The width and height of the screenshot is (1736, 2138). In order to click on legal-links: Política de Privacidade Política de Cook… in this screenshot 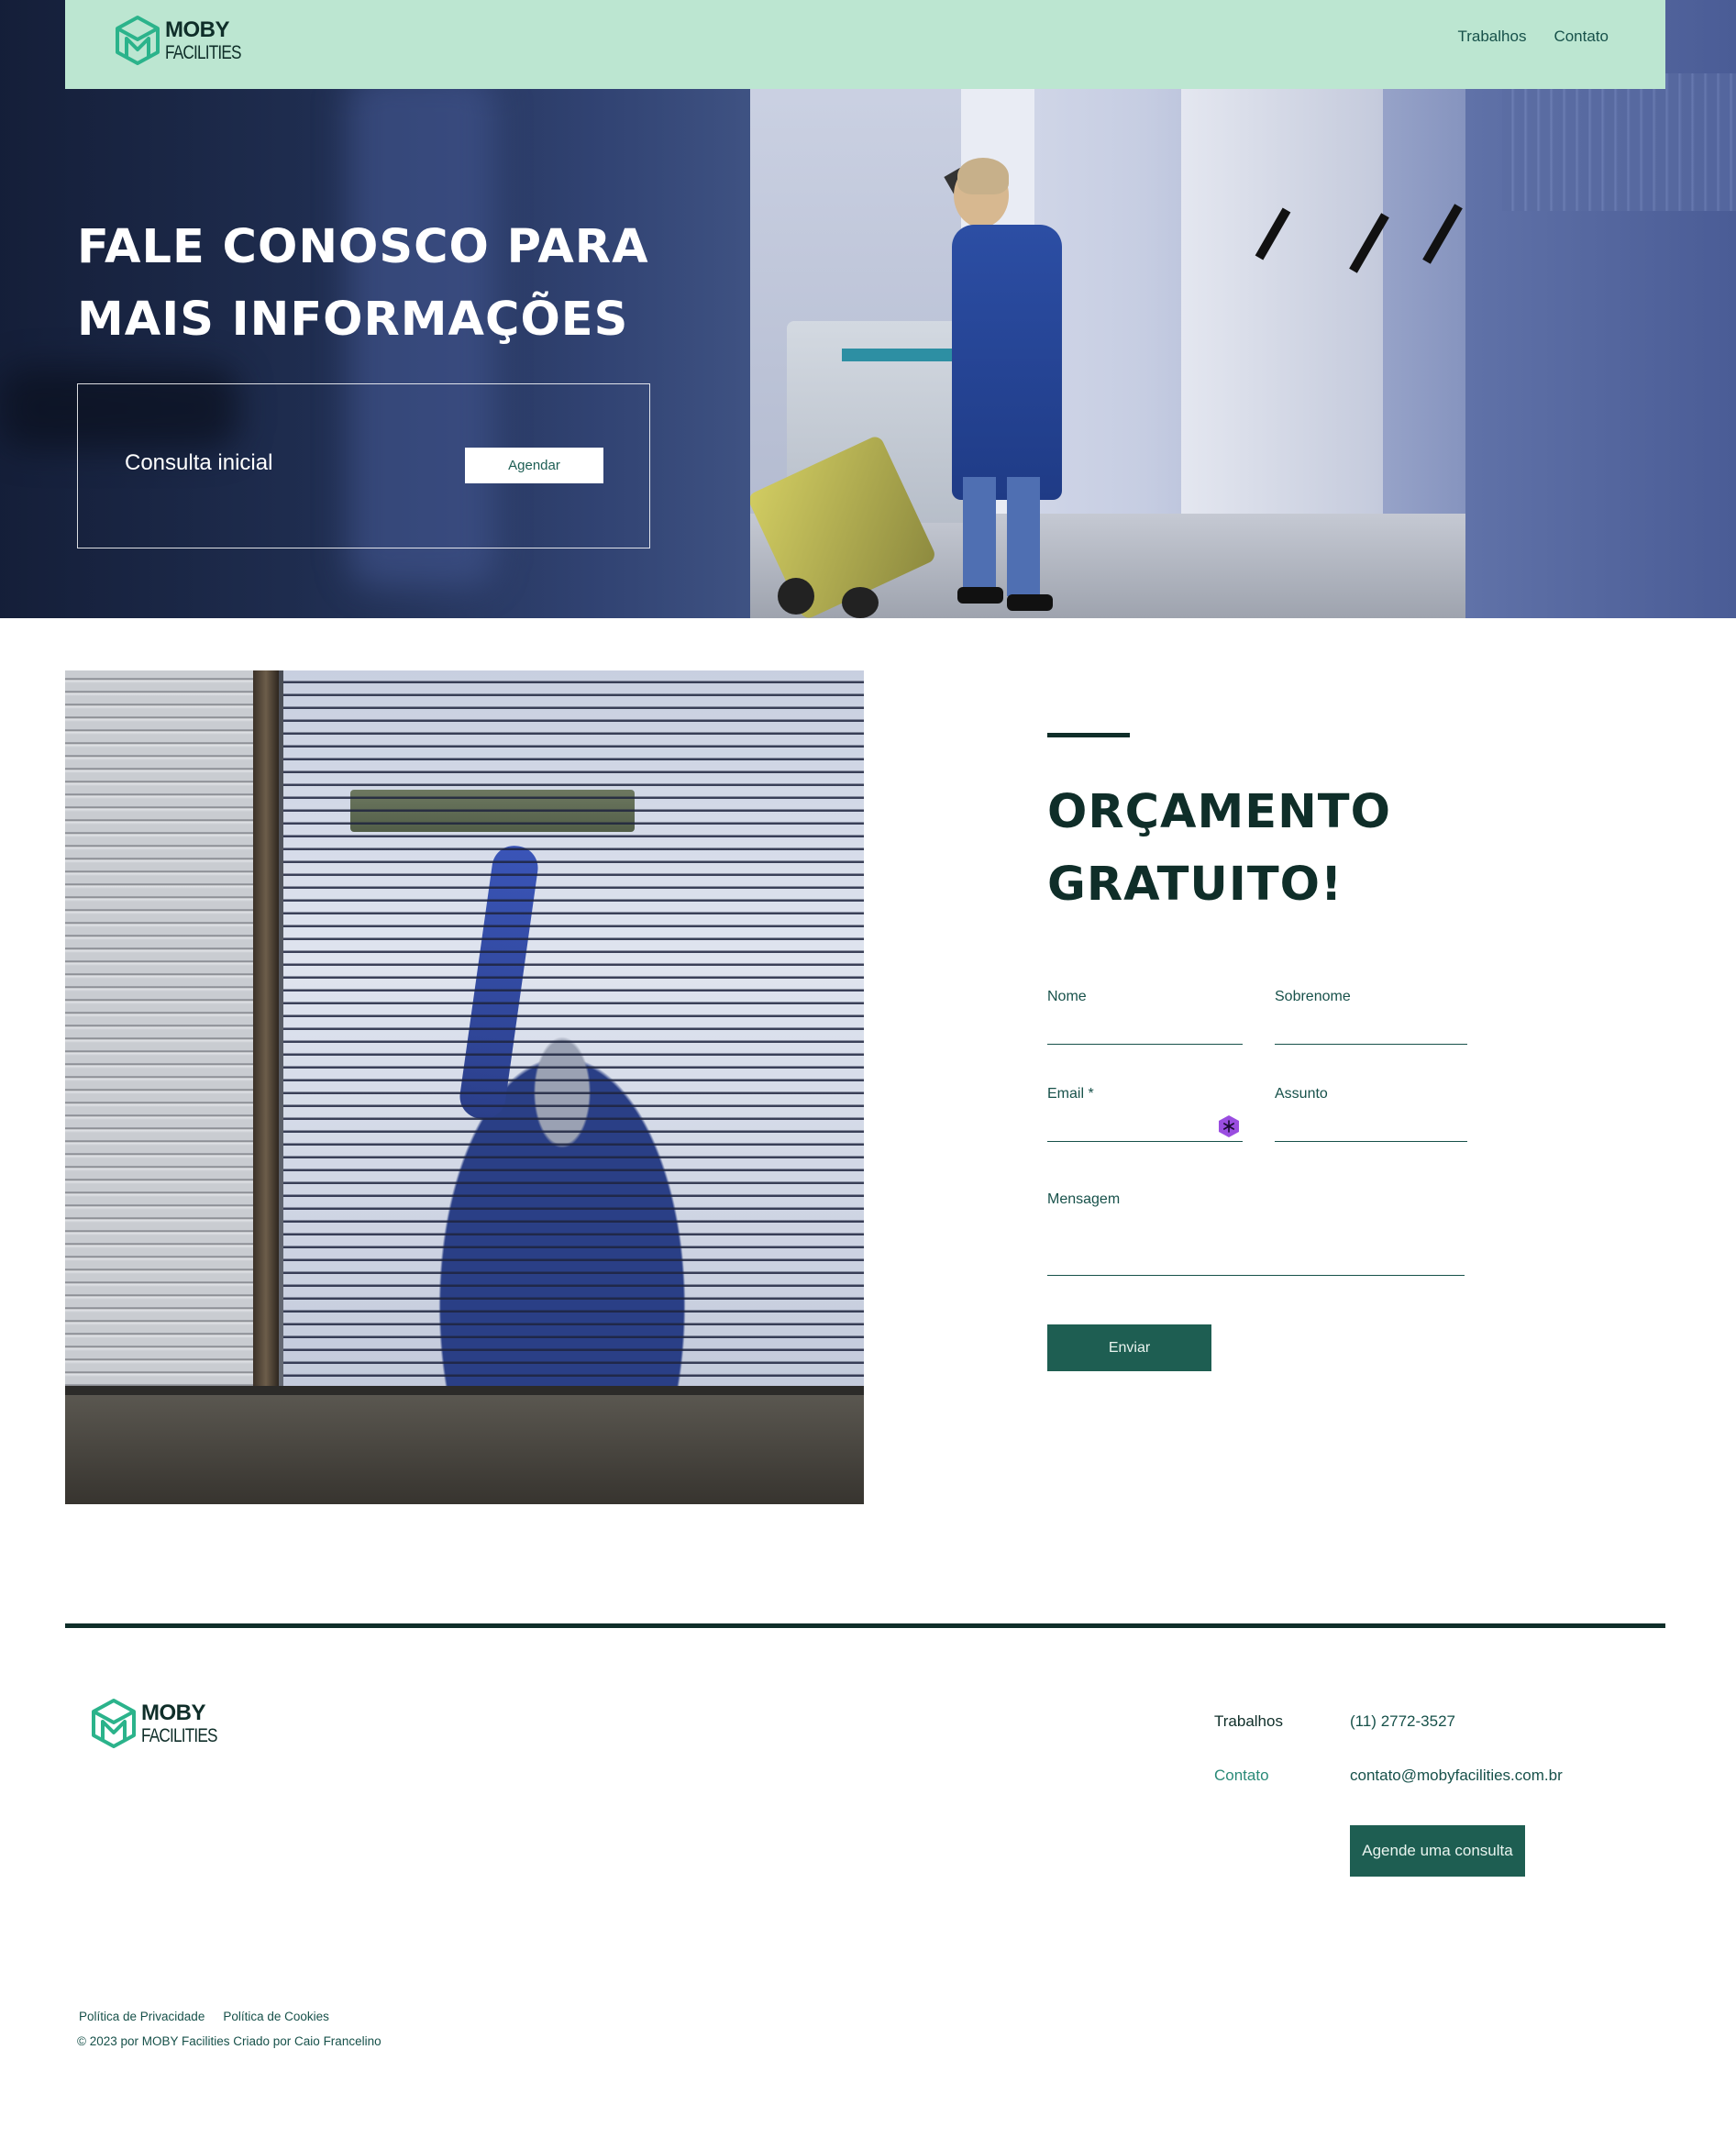, I will do `click(204, 2017)`.